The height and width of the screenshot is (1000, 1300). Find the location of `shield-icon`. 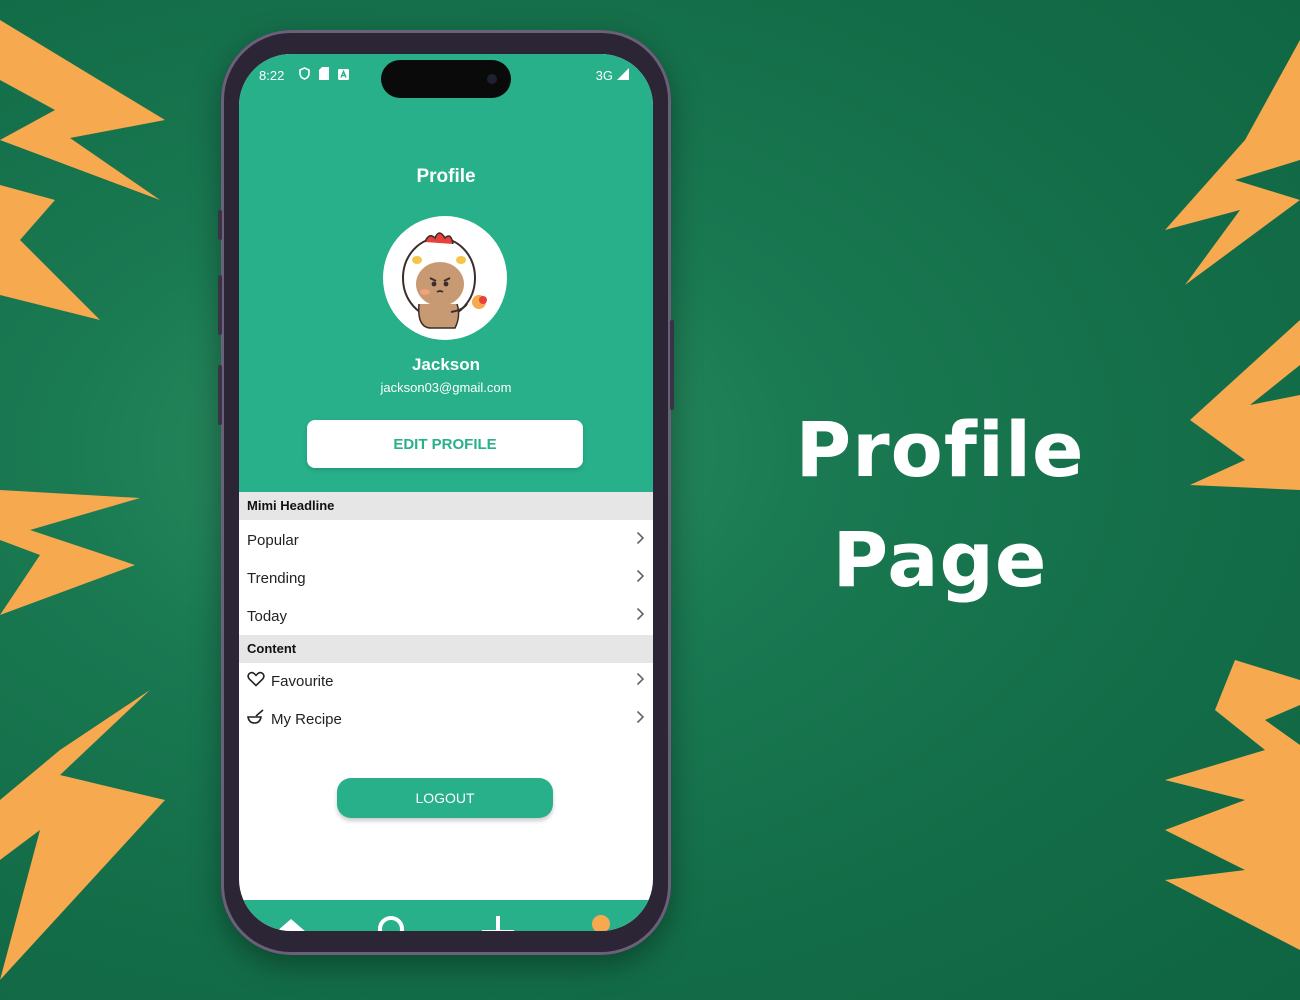

shield-icon is located at coordinates (304, 76).